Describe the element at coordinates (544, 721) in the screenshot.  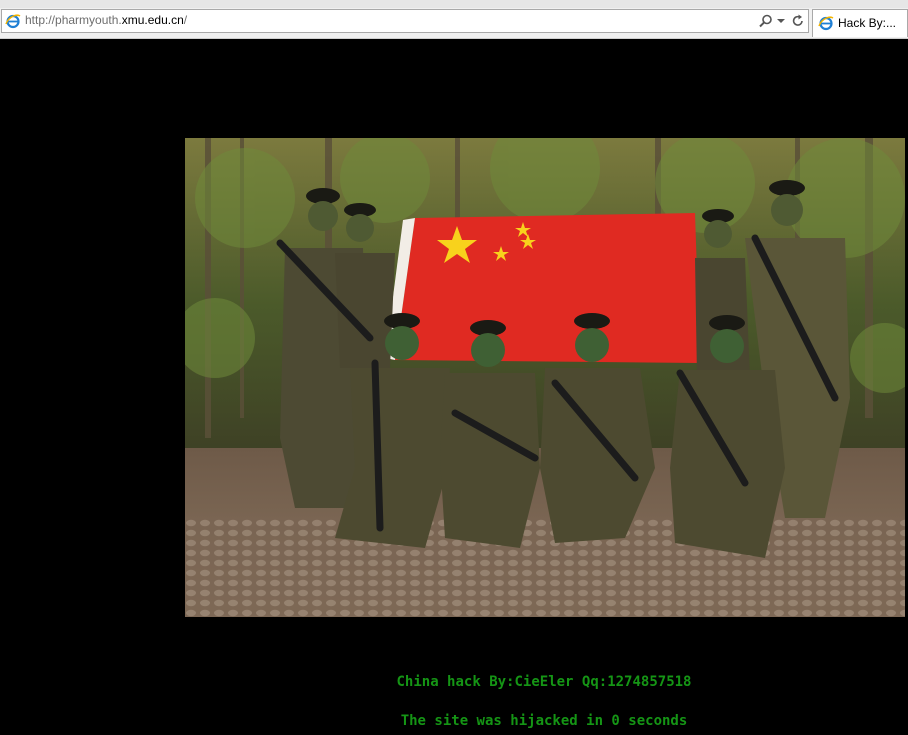
I see `hijack-message-text: The site was hijacked in 0 seconds` at that location.